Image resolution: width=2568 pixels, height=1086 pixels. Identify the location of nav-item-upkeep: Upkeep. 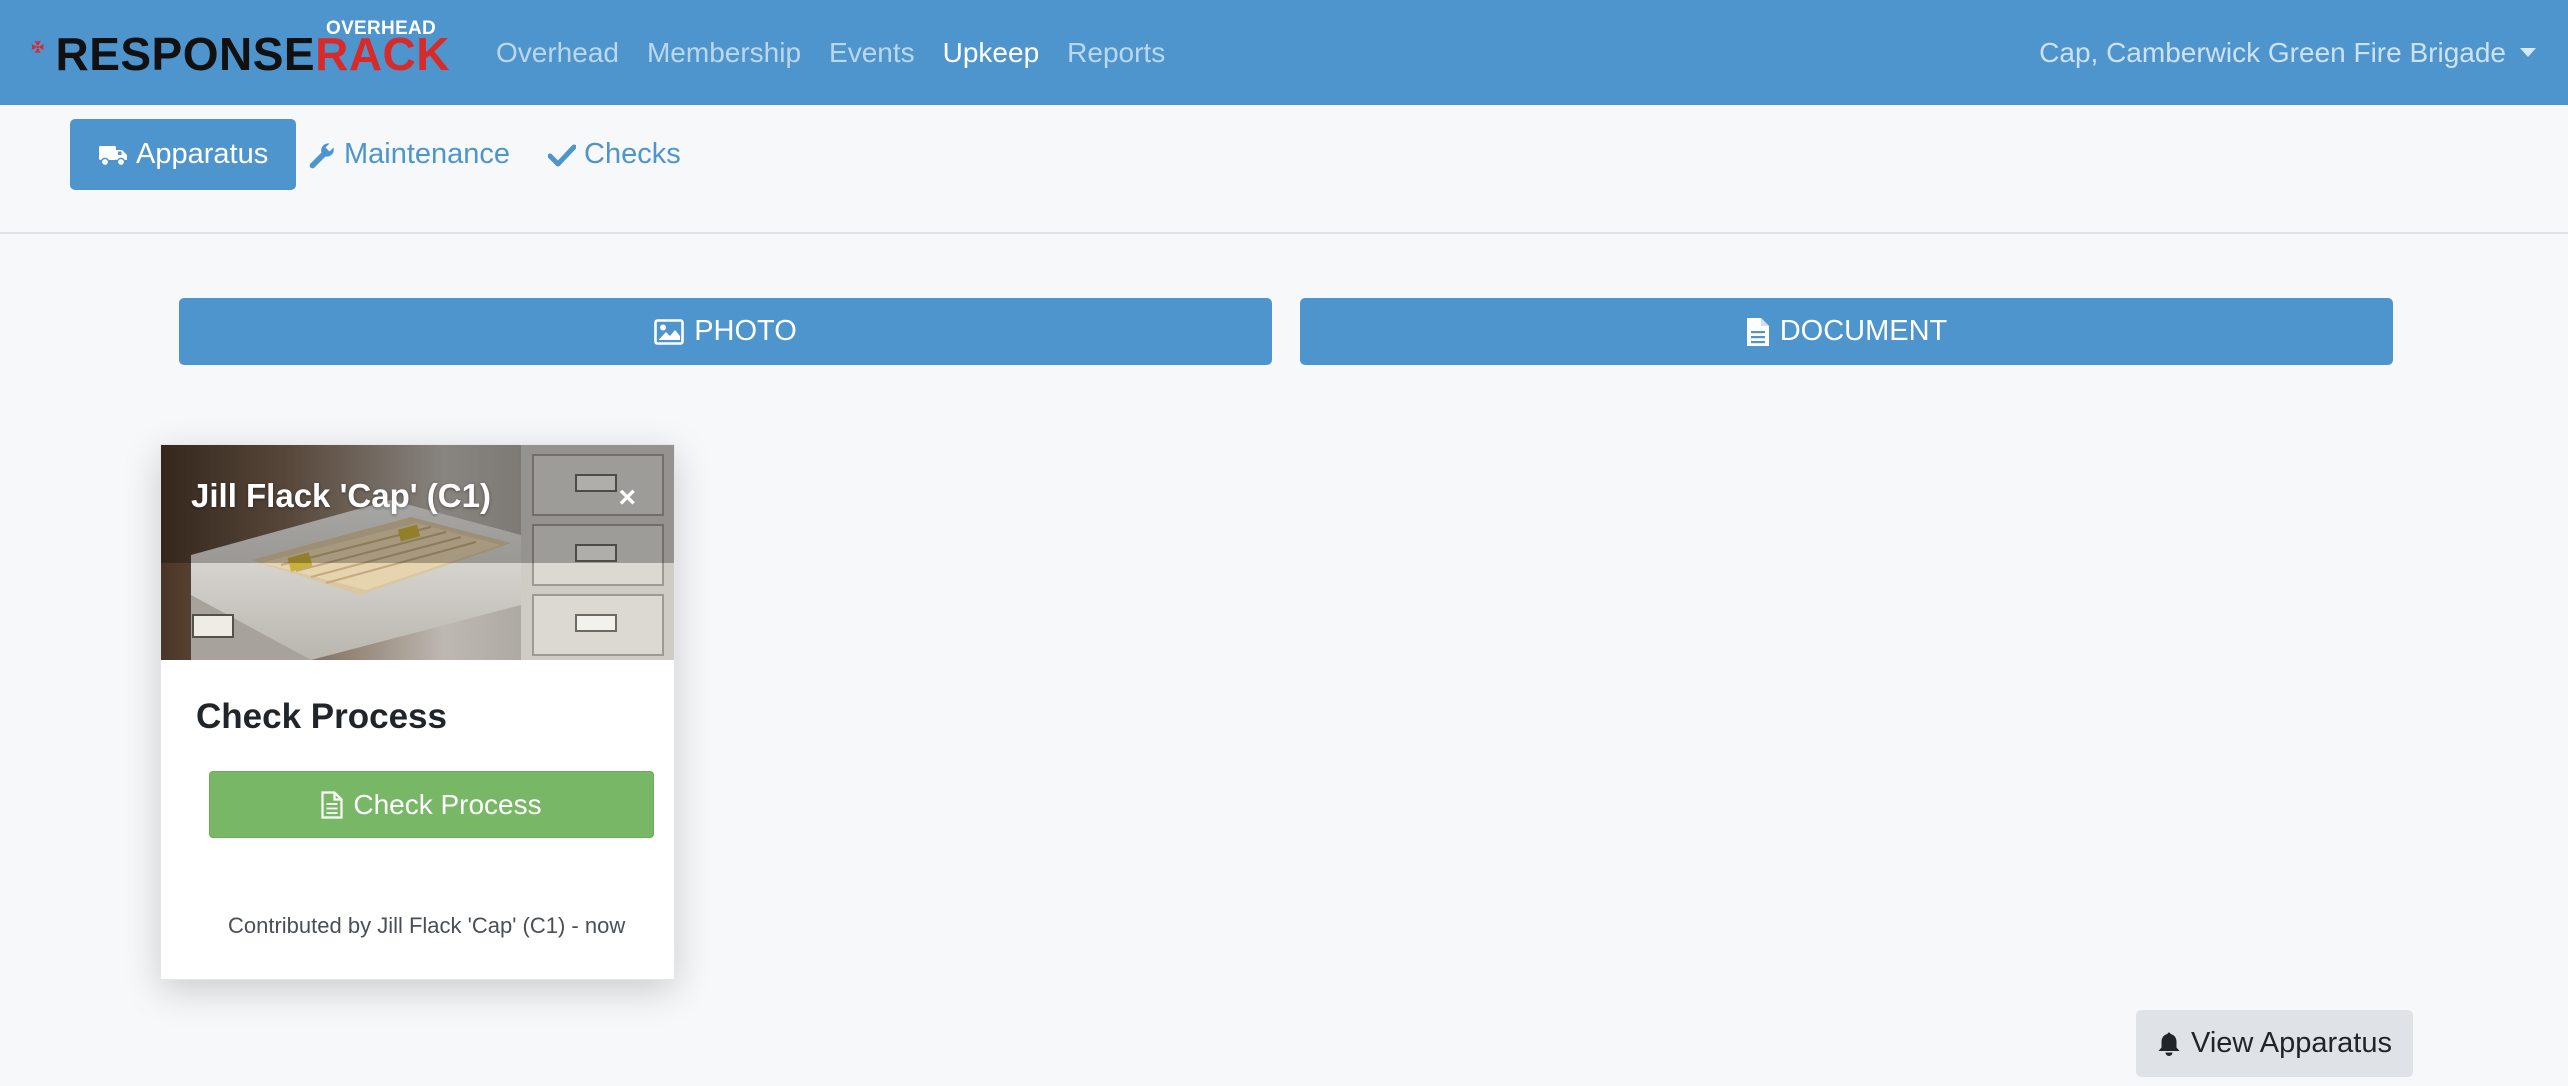
(991, 53).